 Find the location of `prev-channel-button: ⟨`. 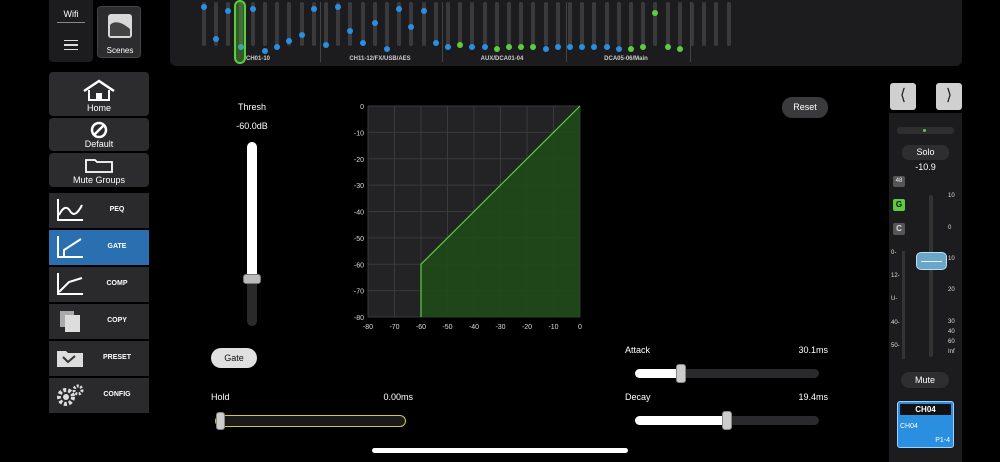

prev-channel-button: ⟨ is located at coordinates (903, 96).